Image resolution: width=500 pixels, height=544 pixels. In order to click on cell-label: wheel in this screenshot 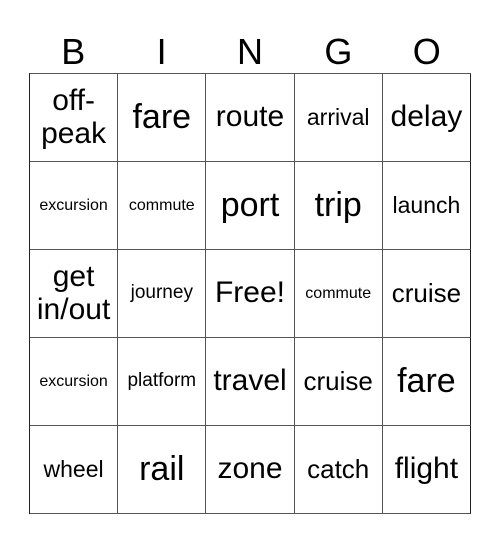, I will do `click(73, 469)`.